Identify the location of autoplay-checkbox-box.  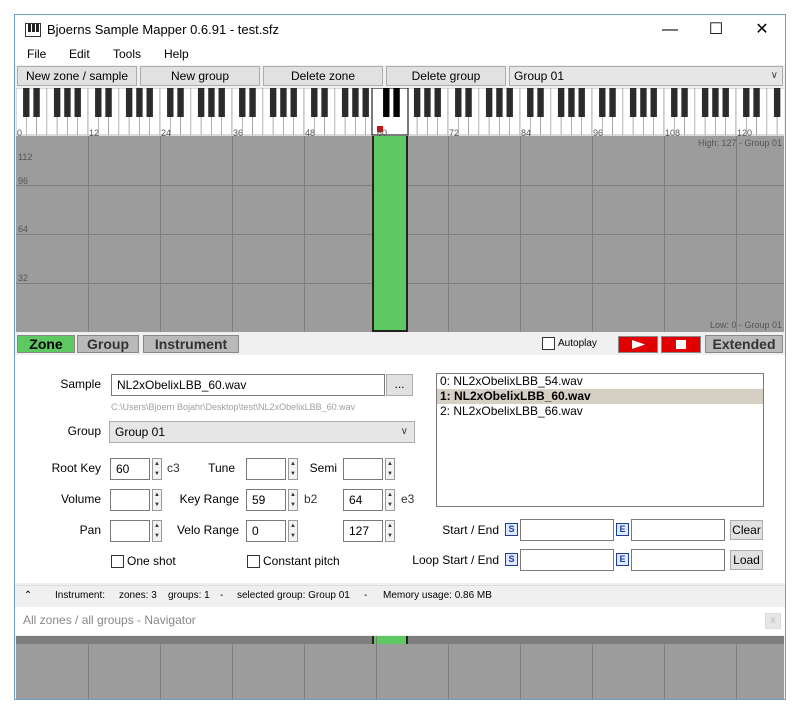
(548, 343).